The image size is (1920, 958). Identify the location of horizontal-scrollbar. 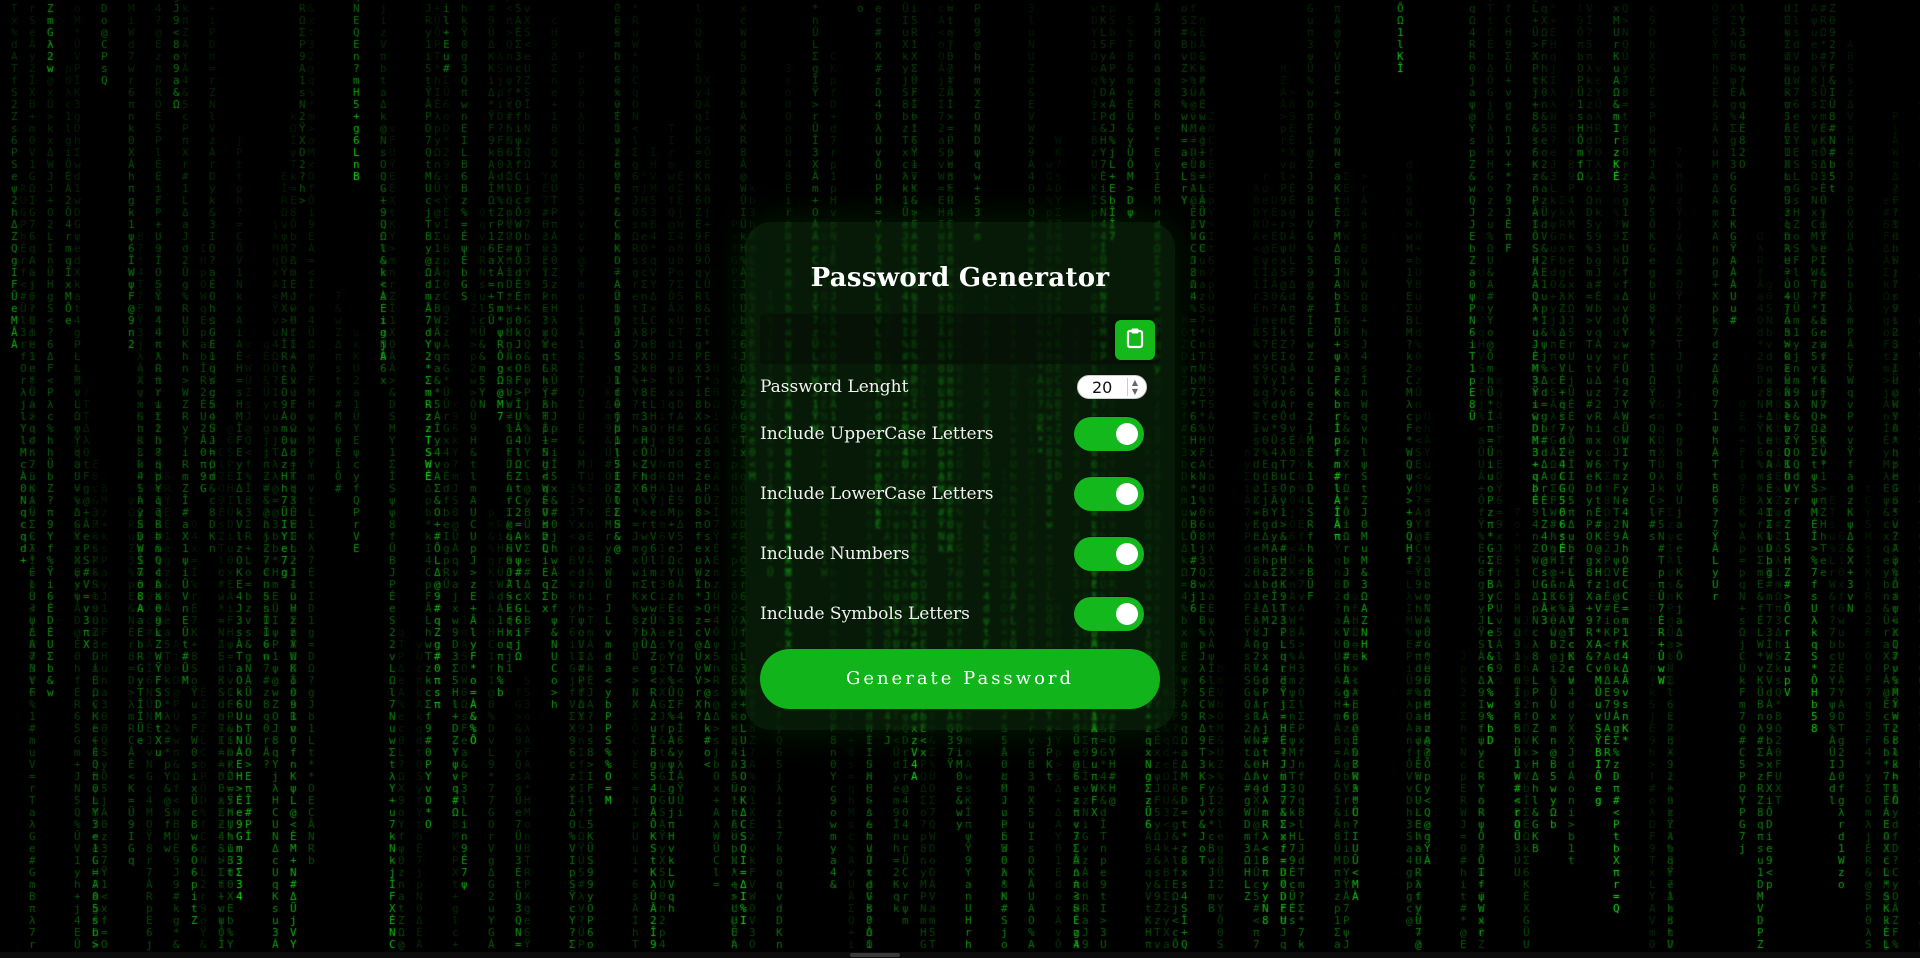
(960, 955).